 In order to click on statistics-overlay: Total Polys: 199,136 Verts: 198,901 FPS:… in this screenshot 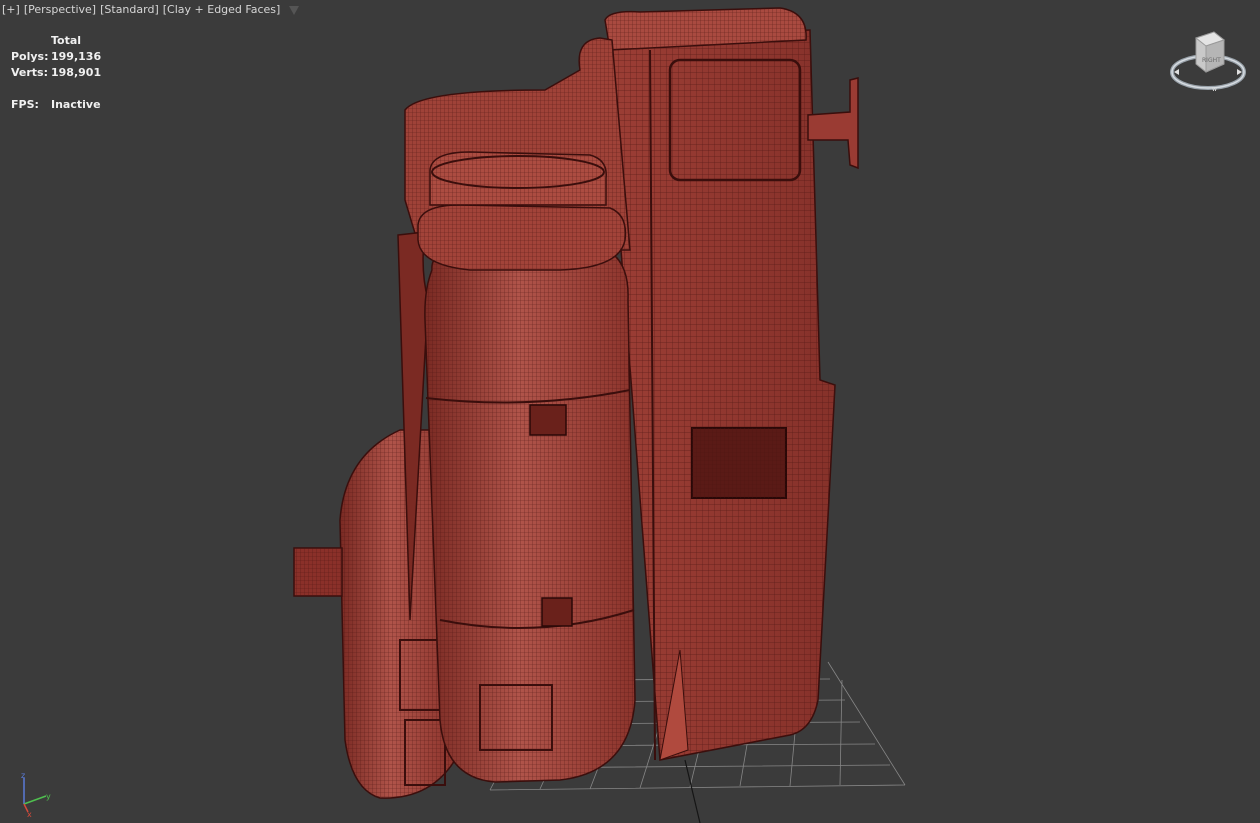, I will do `click(56, 73)`.